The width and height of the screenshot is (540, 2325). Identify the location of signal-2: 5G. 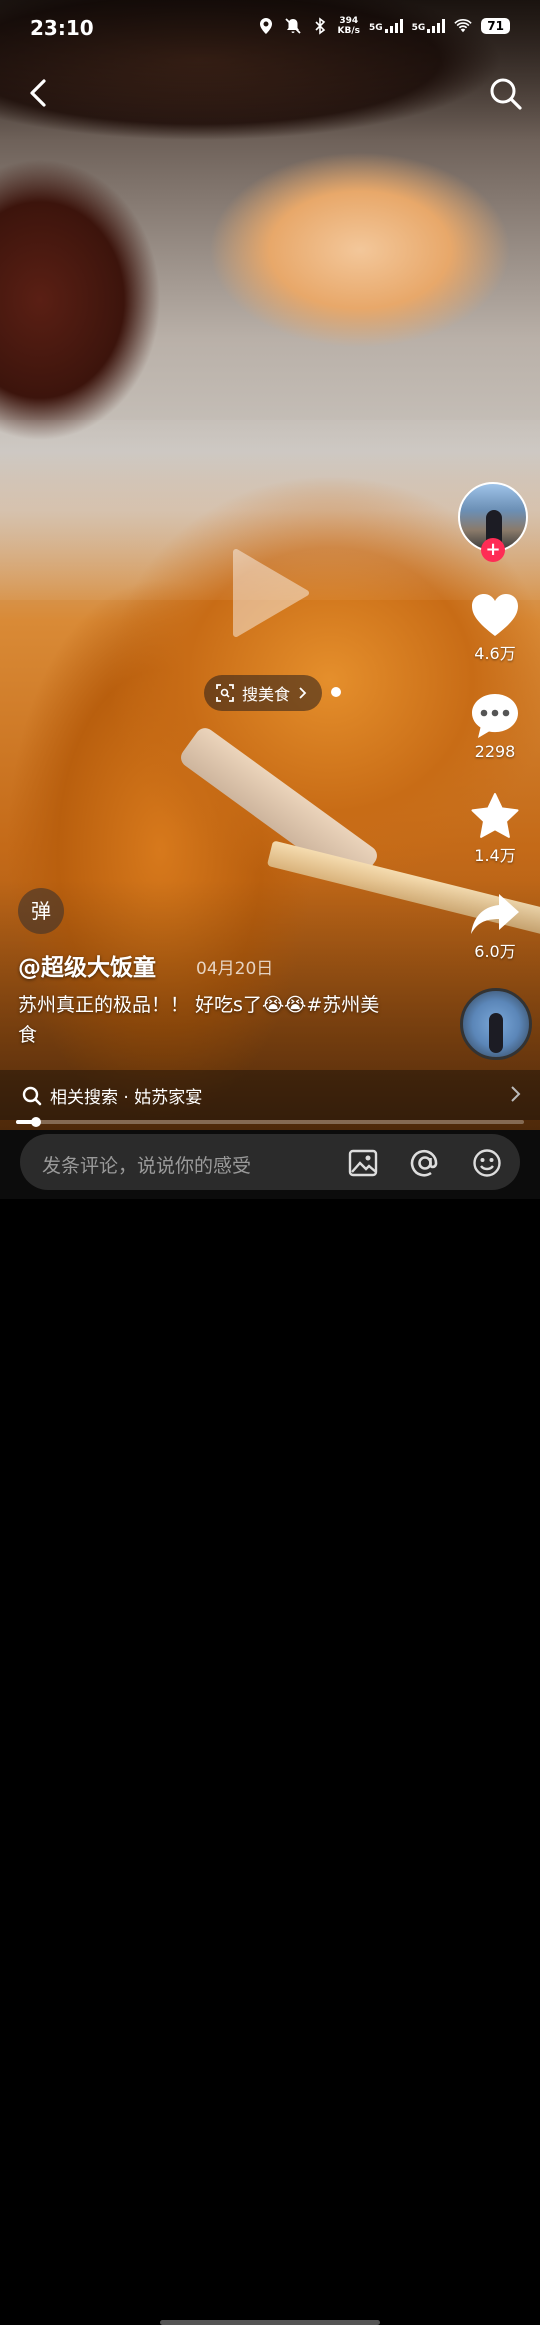
(429, 26).